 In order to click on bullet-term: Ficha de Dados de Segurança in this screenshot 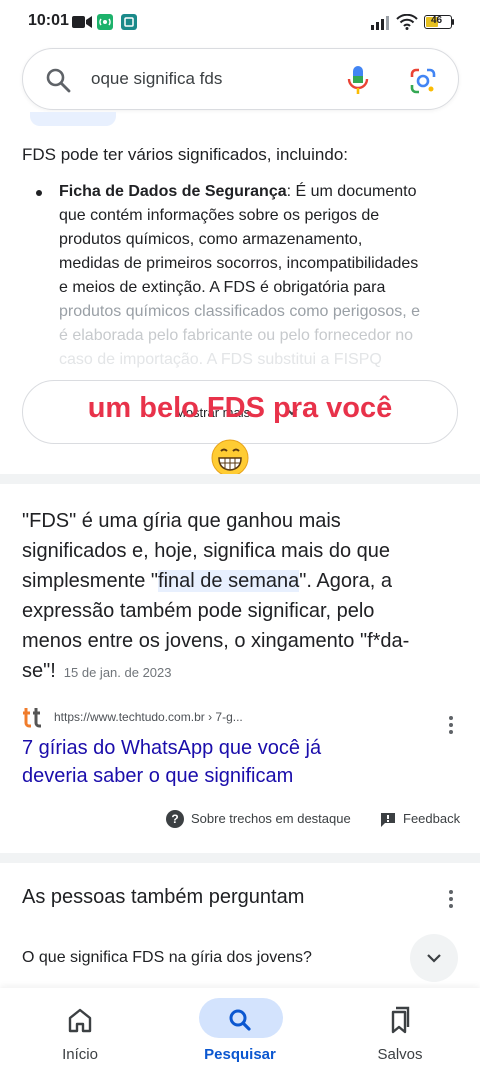, I will do `click(173, 191)`.